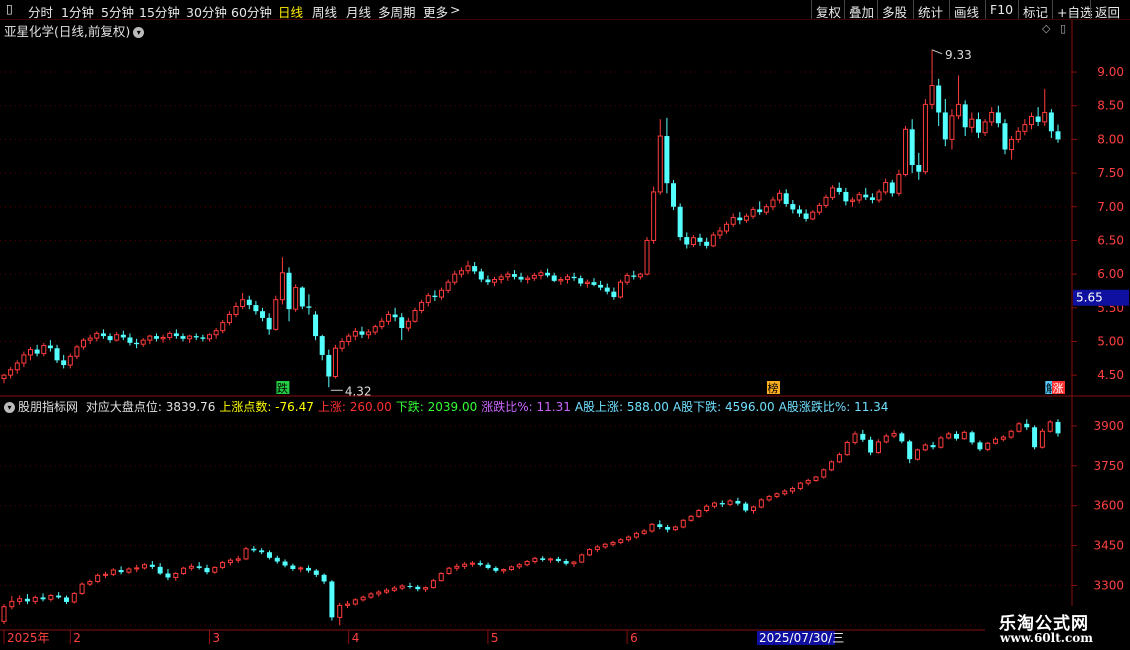 The width and height of the screenshot is (1130, 650). I want to click on price-tick-label: 9.00, so click(1110, 72).